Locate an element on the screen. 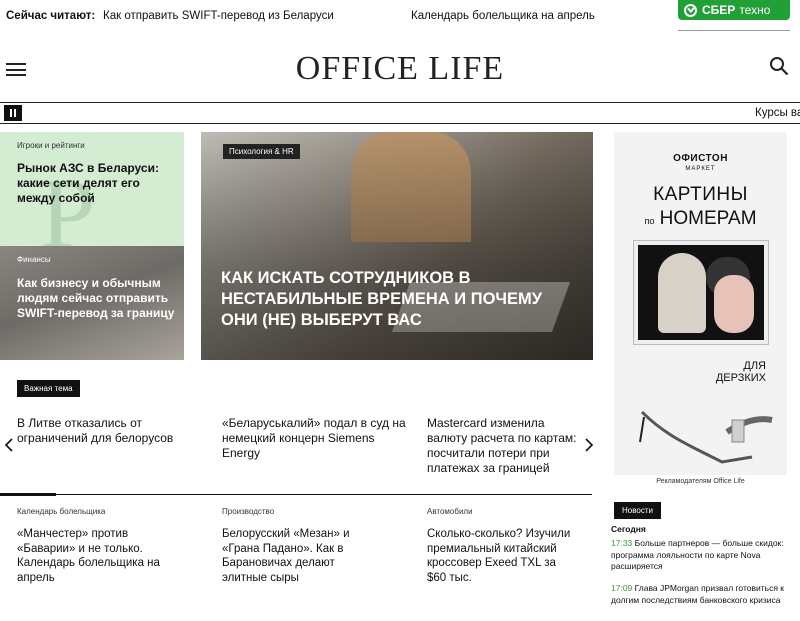 The height and width of the screenshot is (621, 800). ticker-bar: Курсы ва is located at coordinates (400, 113).